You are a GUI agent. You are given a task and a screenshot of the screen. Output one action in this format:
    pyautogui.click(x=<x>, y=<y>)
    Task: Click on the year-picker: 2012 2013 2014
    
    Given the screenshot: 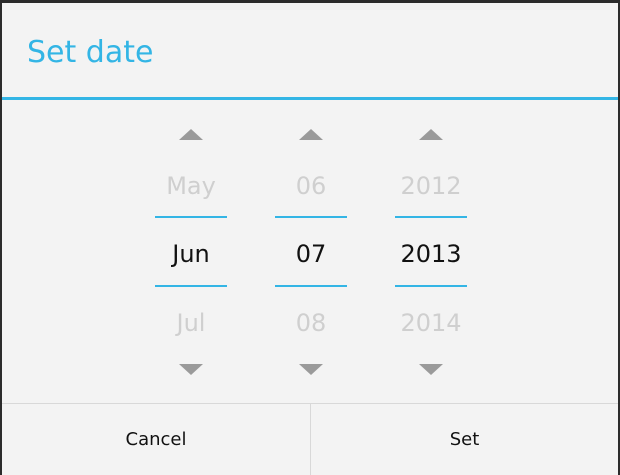 What is the action you would take?
    pyautogui.click(x=431, y=250)
    